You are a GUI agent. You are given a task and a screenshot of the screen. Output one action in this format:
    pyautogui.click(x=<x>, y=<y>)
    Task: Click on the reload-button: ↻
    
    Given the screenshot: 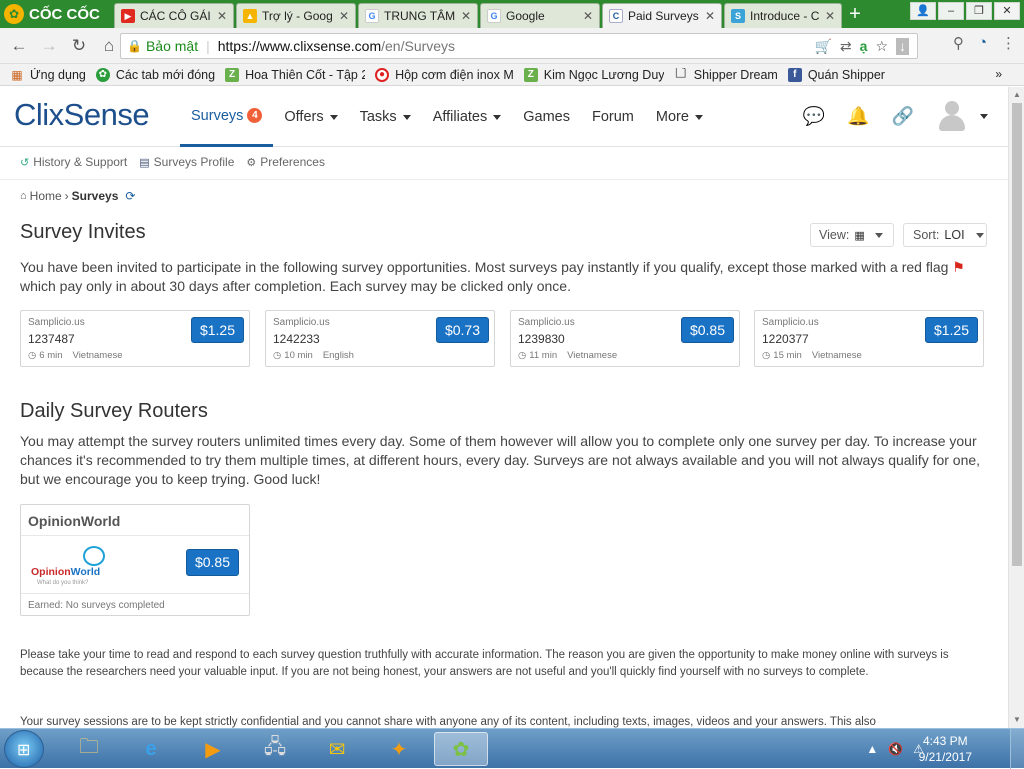 What is the action you would take?
    pyautogui.click(x=79, y=46)
    